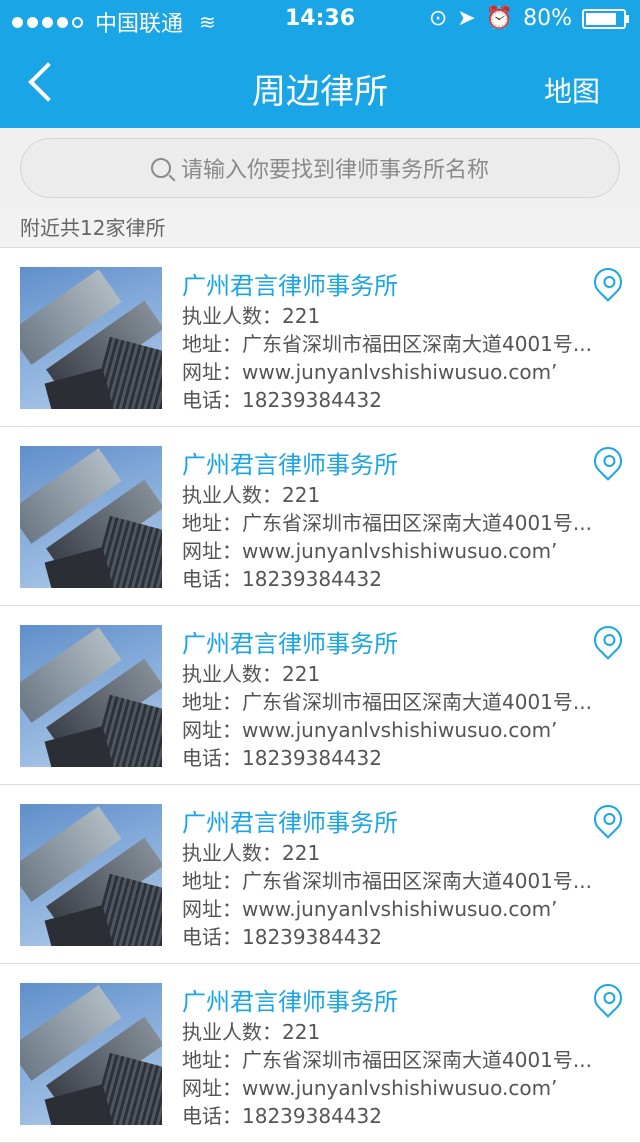  Describe the element at coordinates (320, 20) in the screenshot. I see `status-bar: 中国联通 ≋ 14:36 ⊙ ➤ ⏰ 80%` at that location.